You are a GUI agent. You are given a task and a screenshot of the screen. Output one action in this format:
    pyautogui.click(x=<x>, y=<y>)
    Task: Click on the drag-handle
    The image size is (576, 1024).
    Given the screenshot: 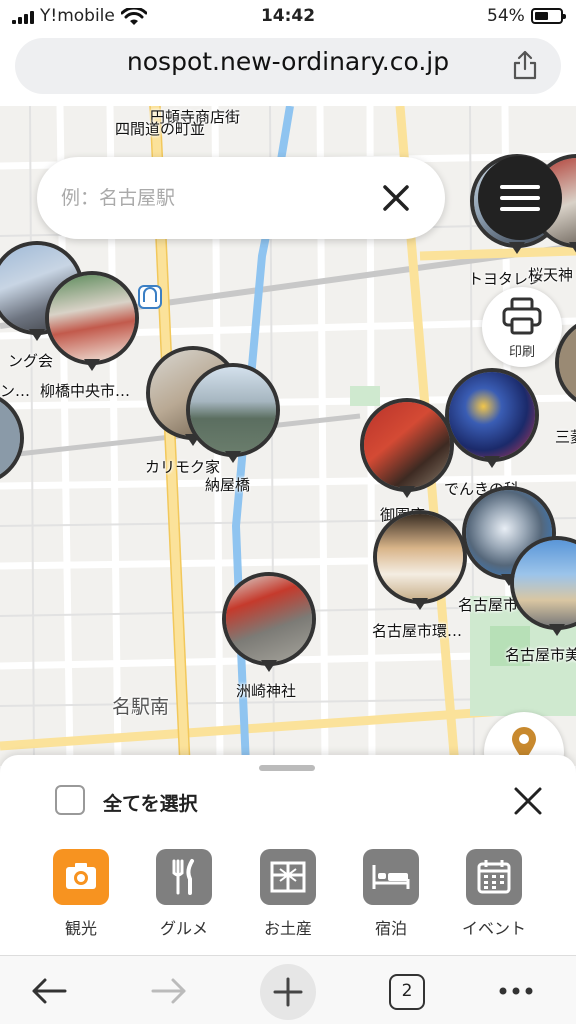 What is the action you would take?
    pyautogui.click(x=287, y=768)
    